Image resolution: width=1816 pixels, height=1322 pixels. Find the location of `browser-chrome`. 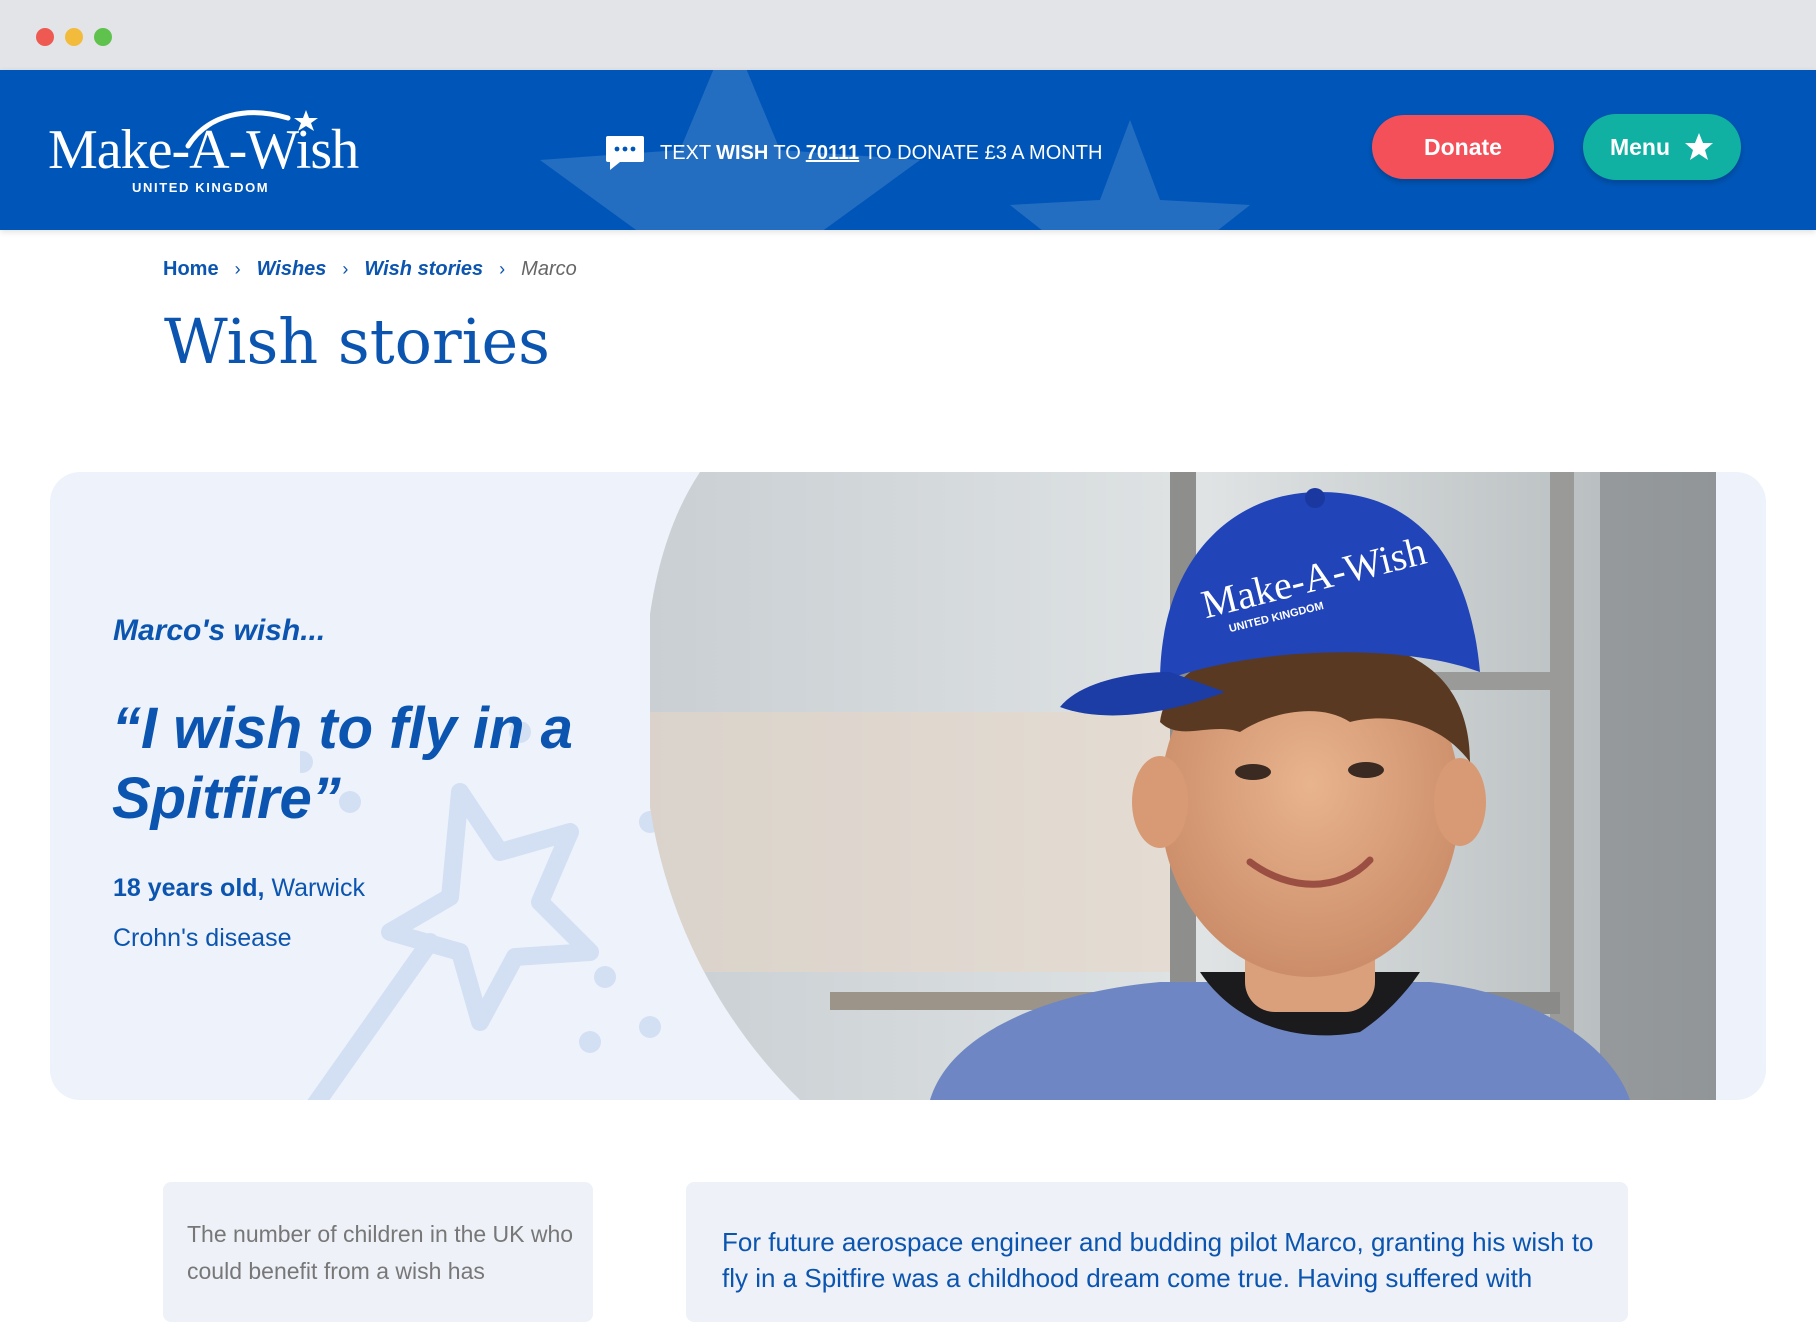

browser-chrome is located at coordinates (908, 35).